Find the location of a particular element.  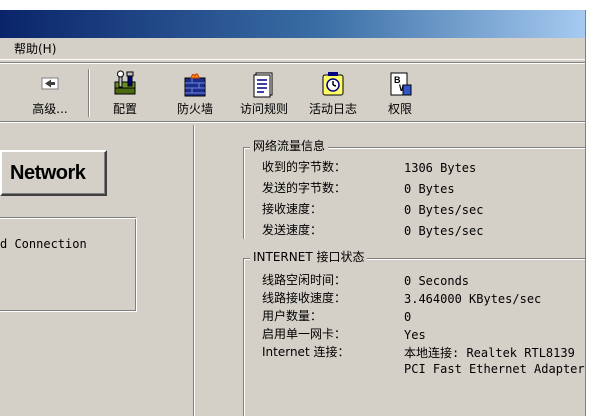

internet-value: 0 Seconds is located at coordinates (437, 281).